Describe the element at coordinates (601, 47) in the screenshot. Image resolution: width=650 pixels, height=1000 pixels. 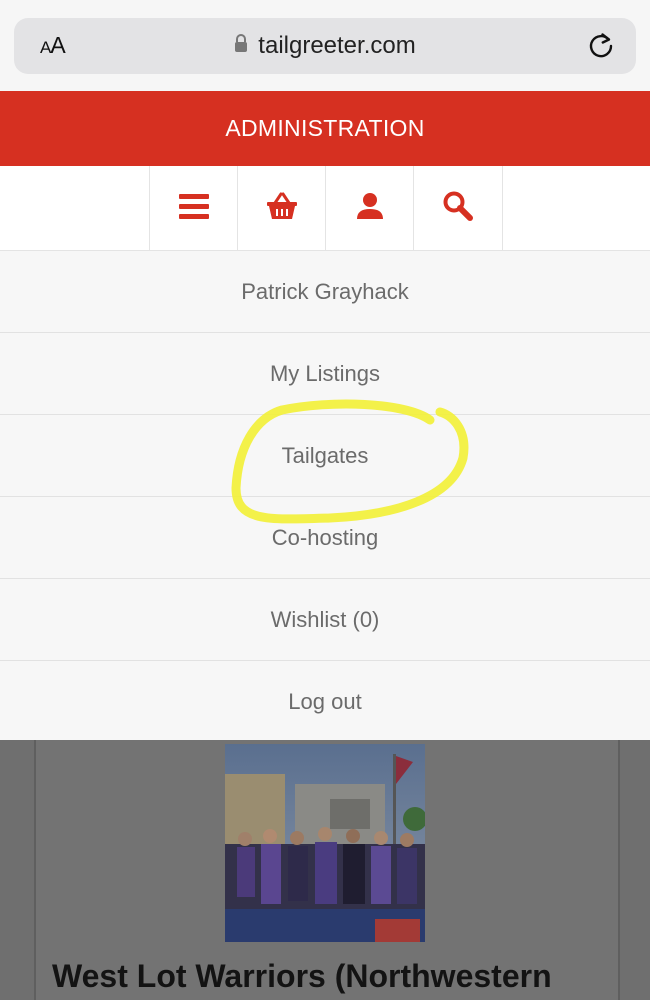
I see `reload-icon` at that location.